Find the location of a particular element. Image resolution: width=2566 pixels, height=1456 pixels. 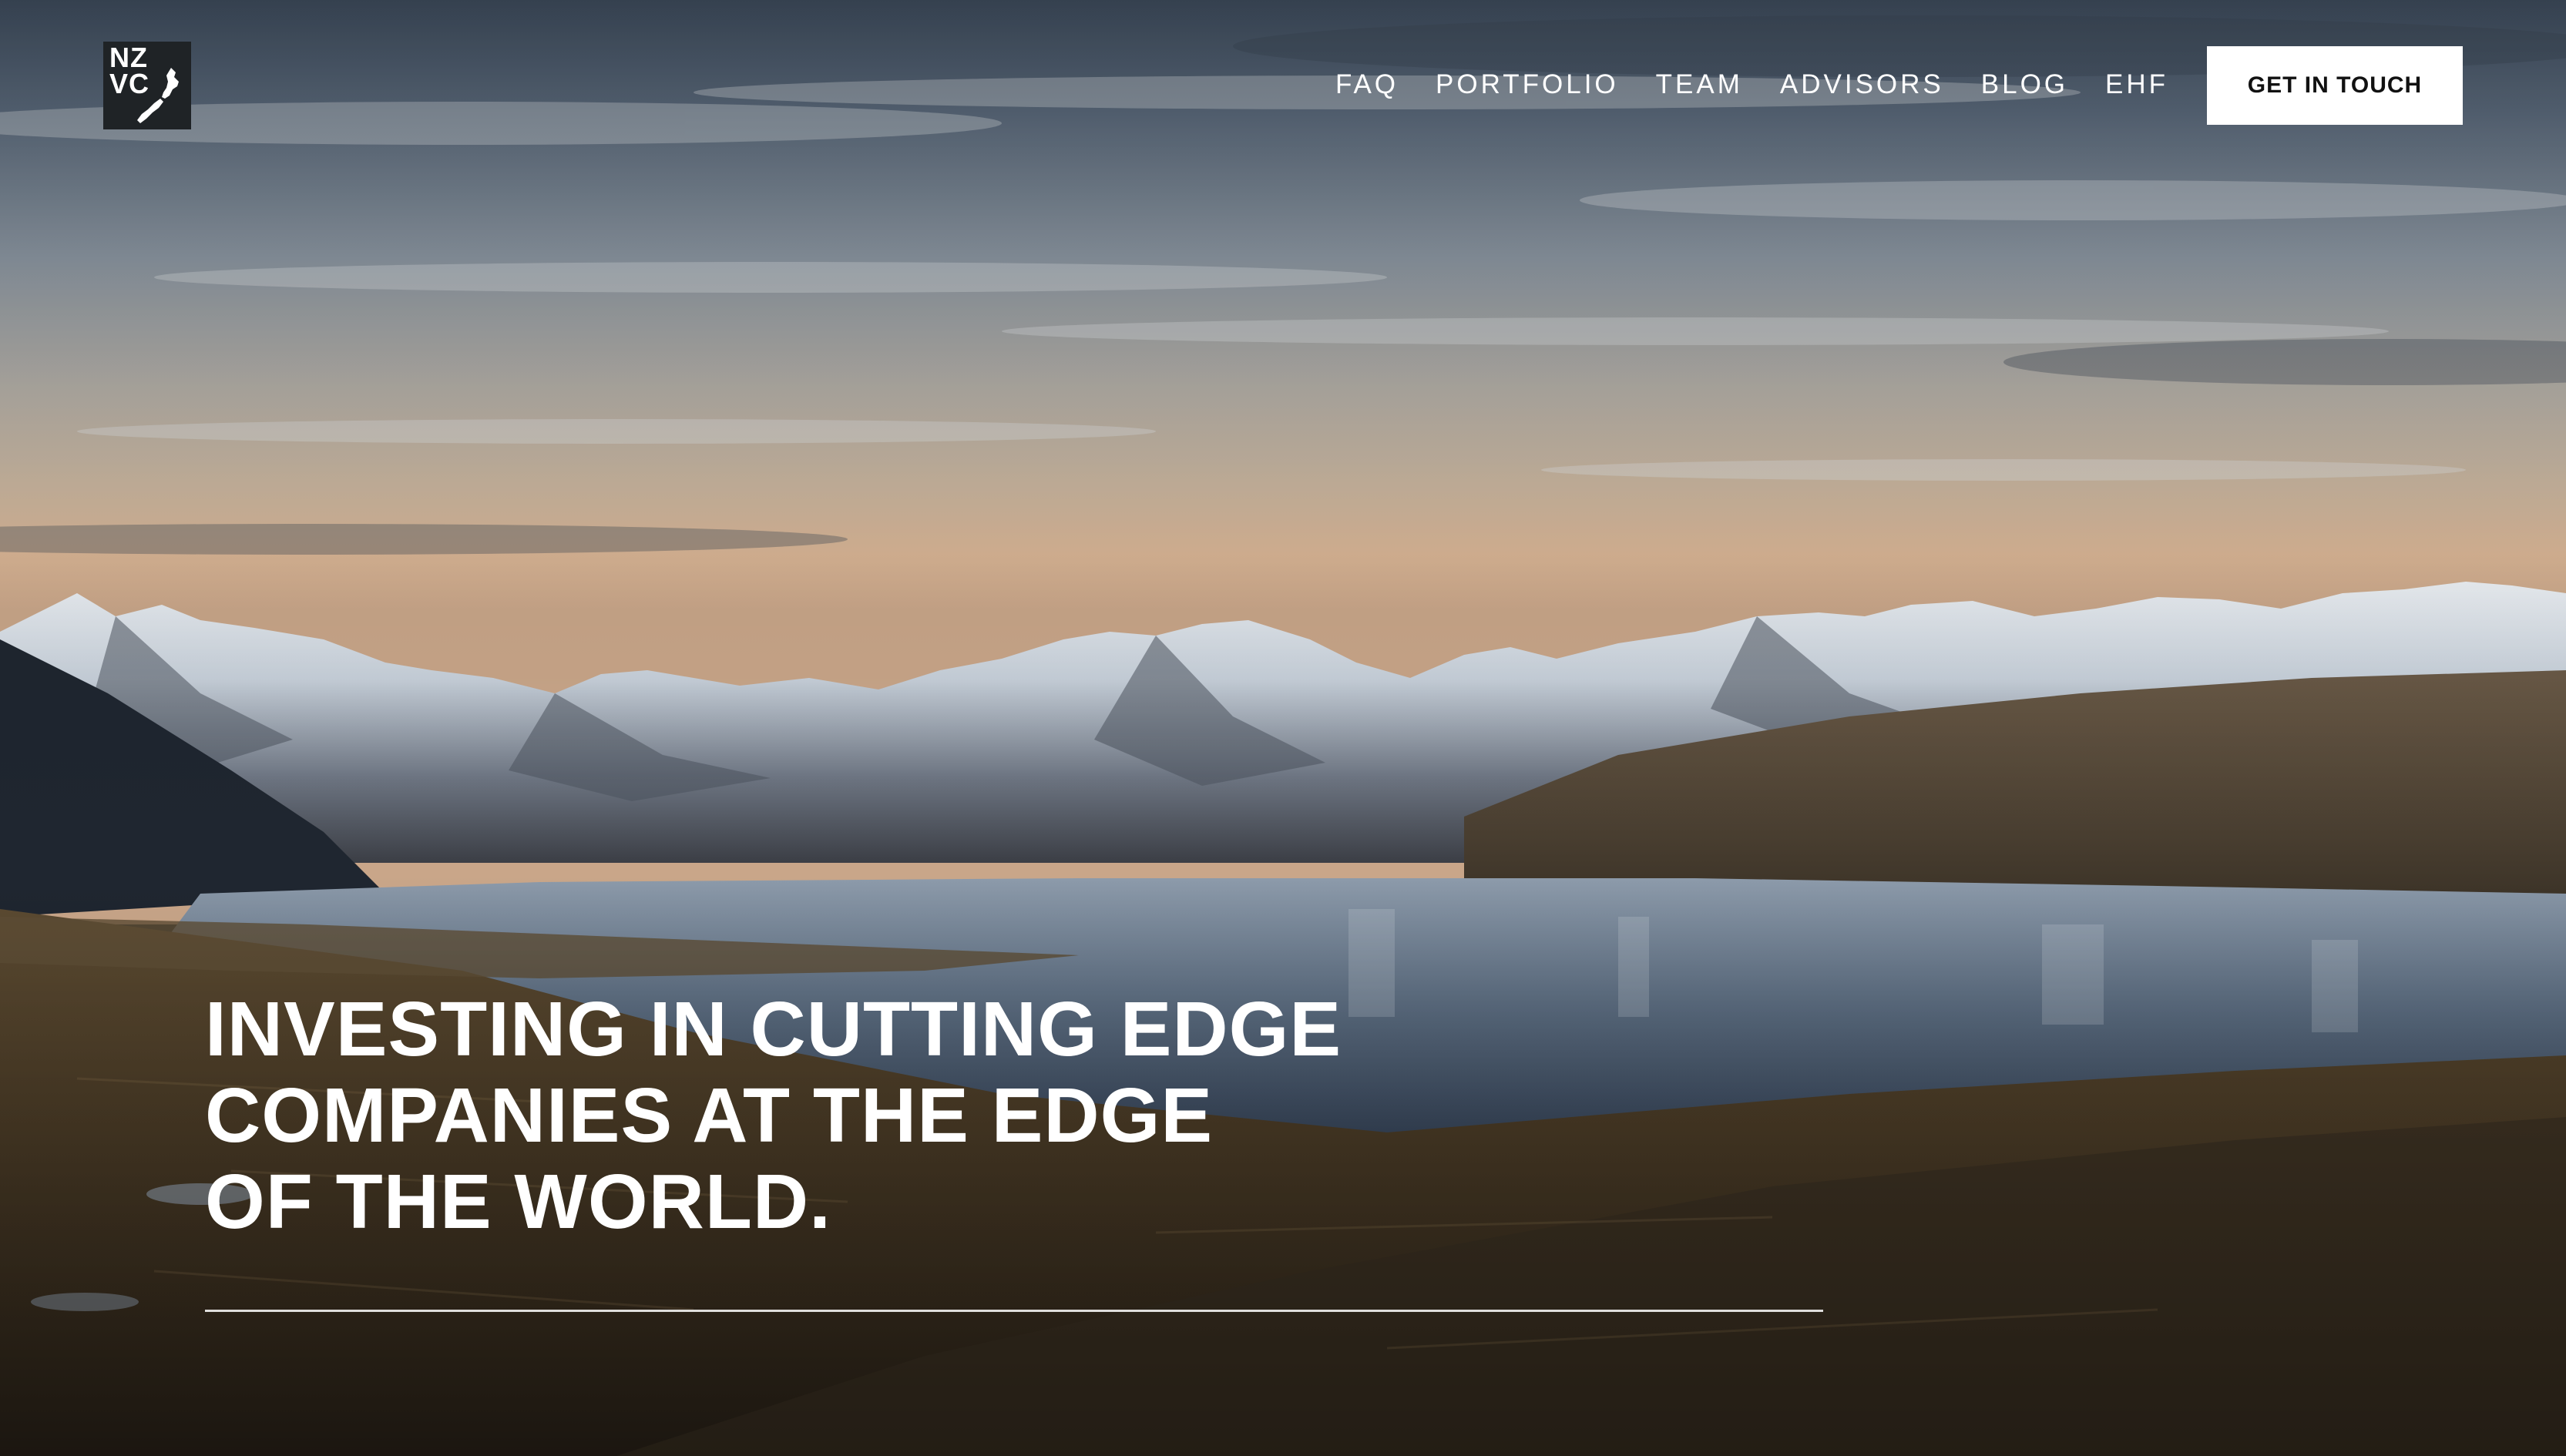

nav-item-portfolio: PORTFOLIO is located at coordinates (1527, 84).